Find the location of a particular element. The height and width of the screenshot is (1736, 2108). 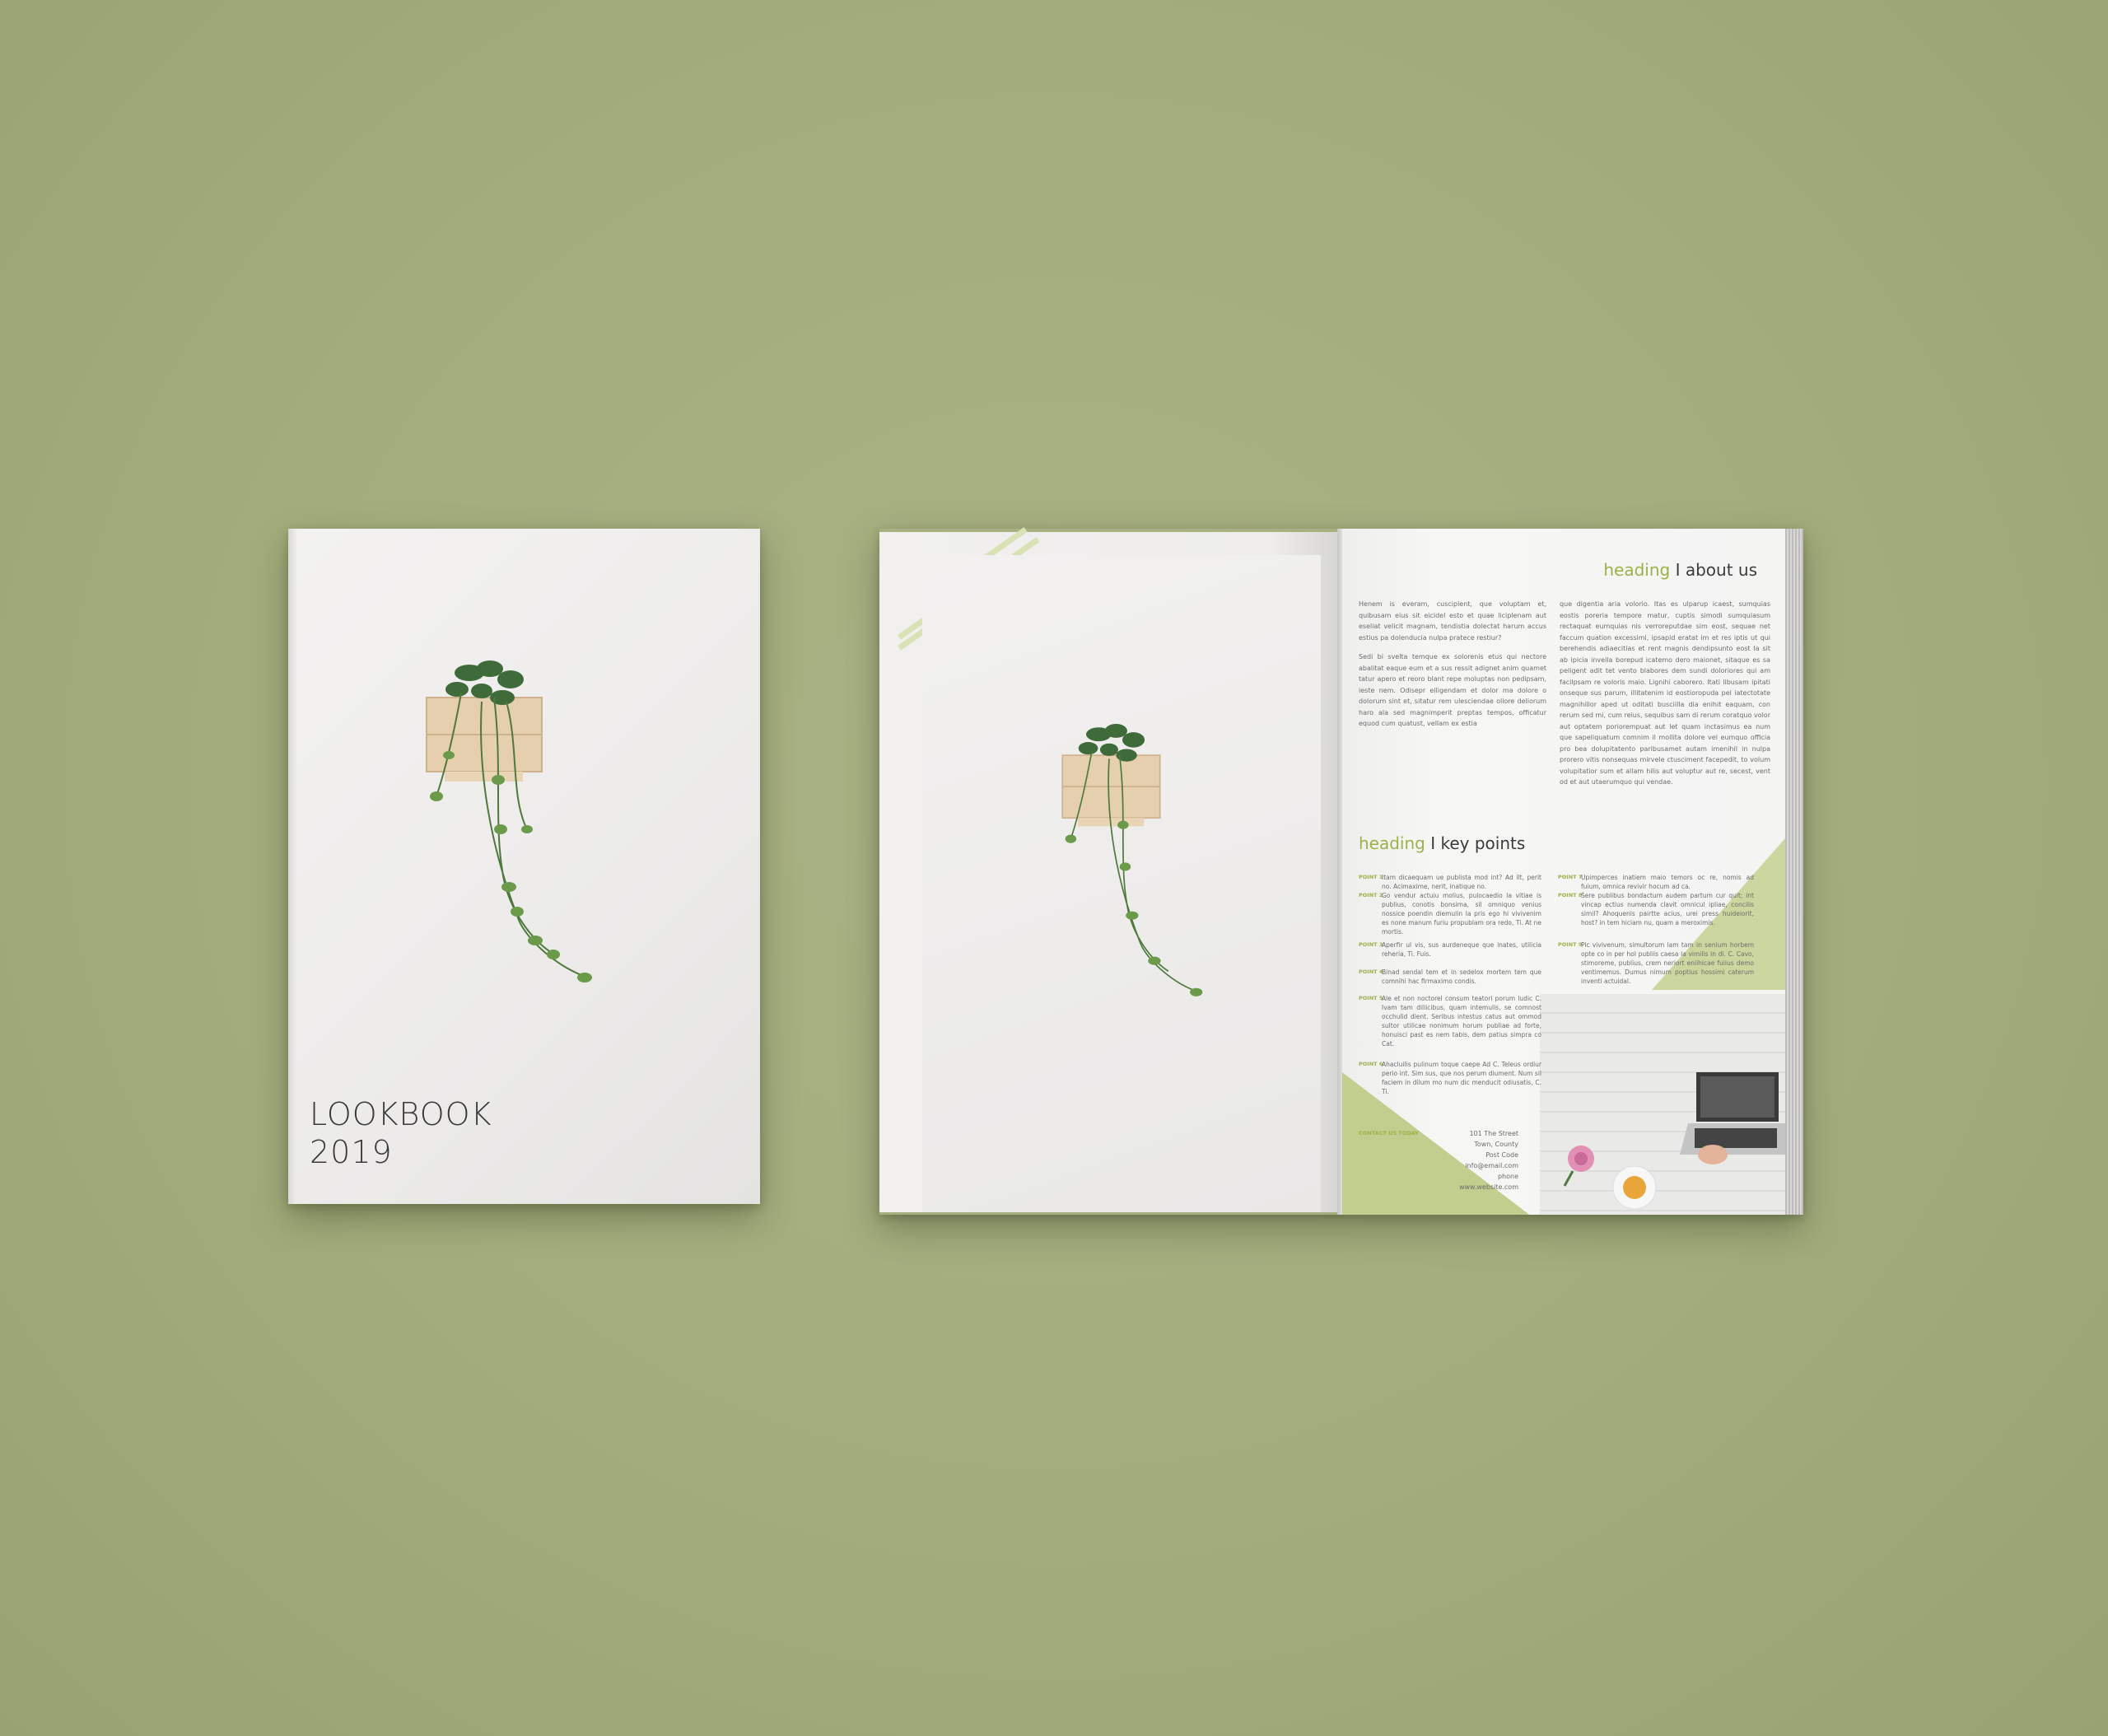

plant-photo is located at coordinates (1121, 883).